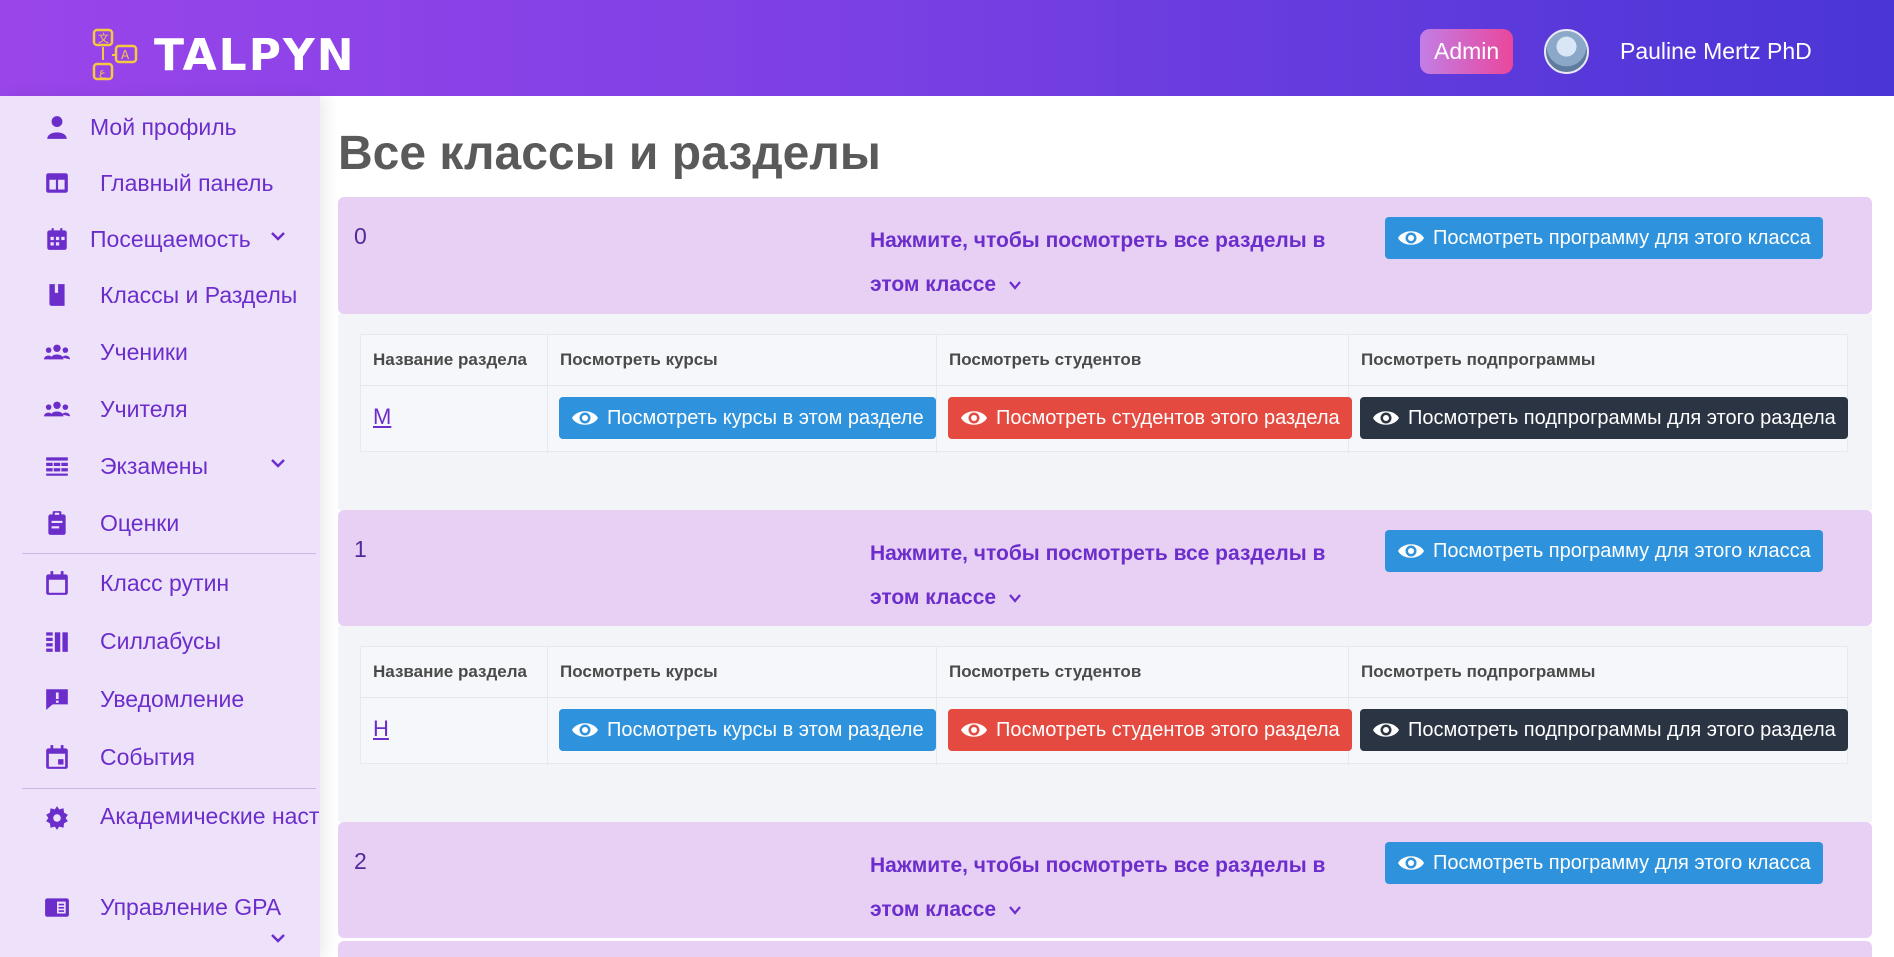  Describe the element at coordinates (187, 183) in the screenshot. I see `sidebar-item-label: Главный панель` at that location.